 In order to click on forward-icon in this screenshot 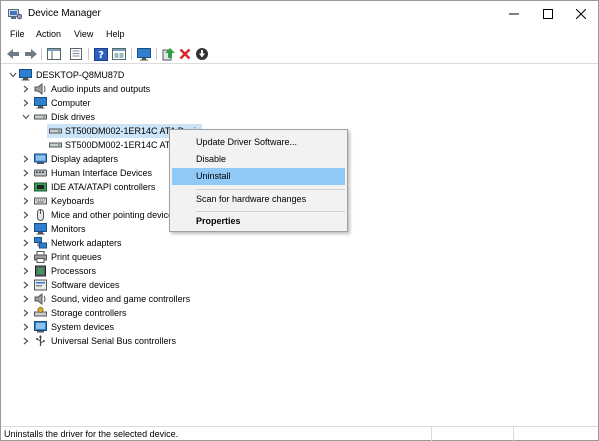, I will do `click(31, 54)`.